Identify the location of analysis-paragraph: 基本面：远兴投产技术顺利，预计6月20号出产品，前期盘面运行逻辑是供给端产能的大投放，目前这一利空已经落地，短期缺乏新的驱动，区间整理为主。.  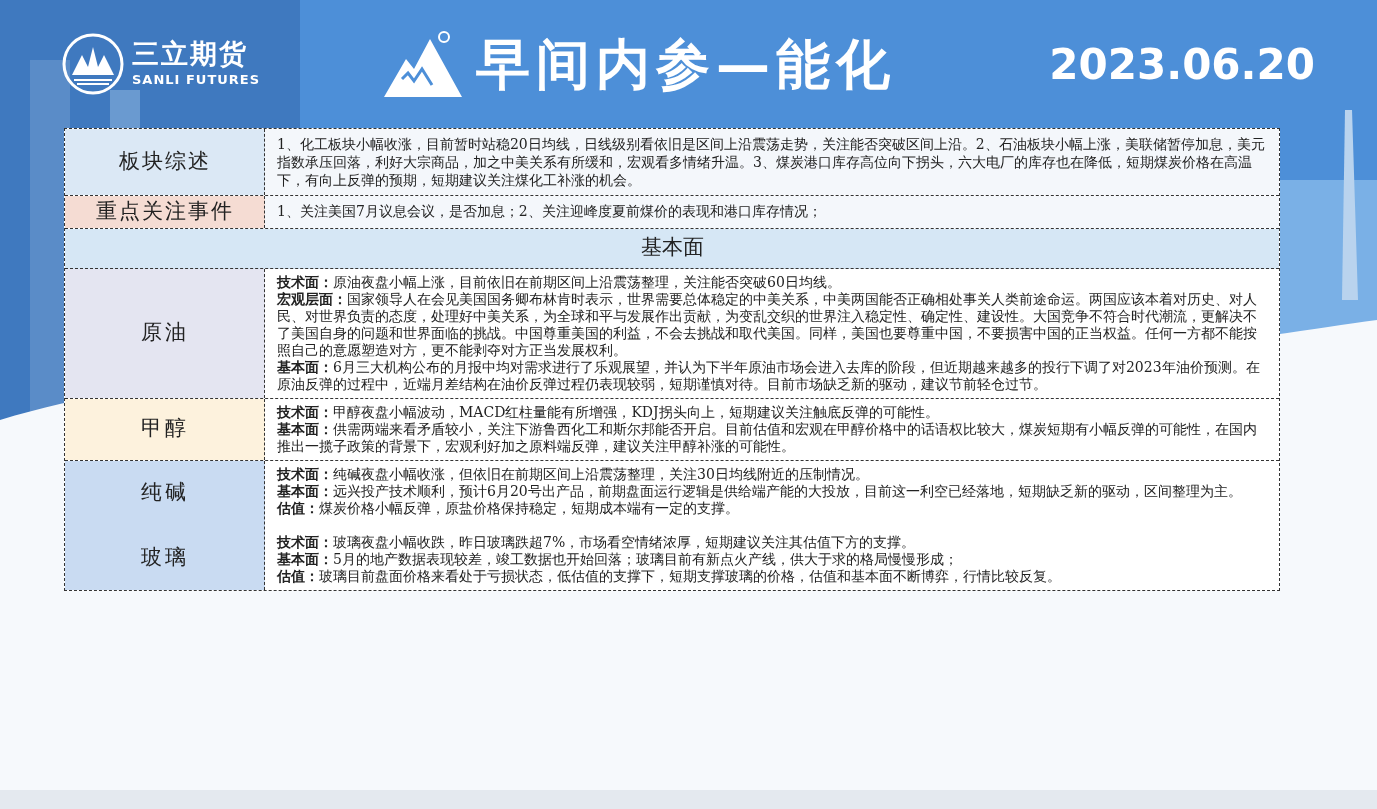
(760, 491).